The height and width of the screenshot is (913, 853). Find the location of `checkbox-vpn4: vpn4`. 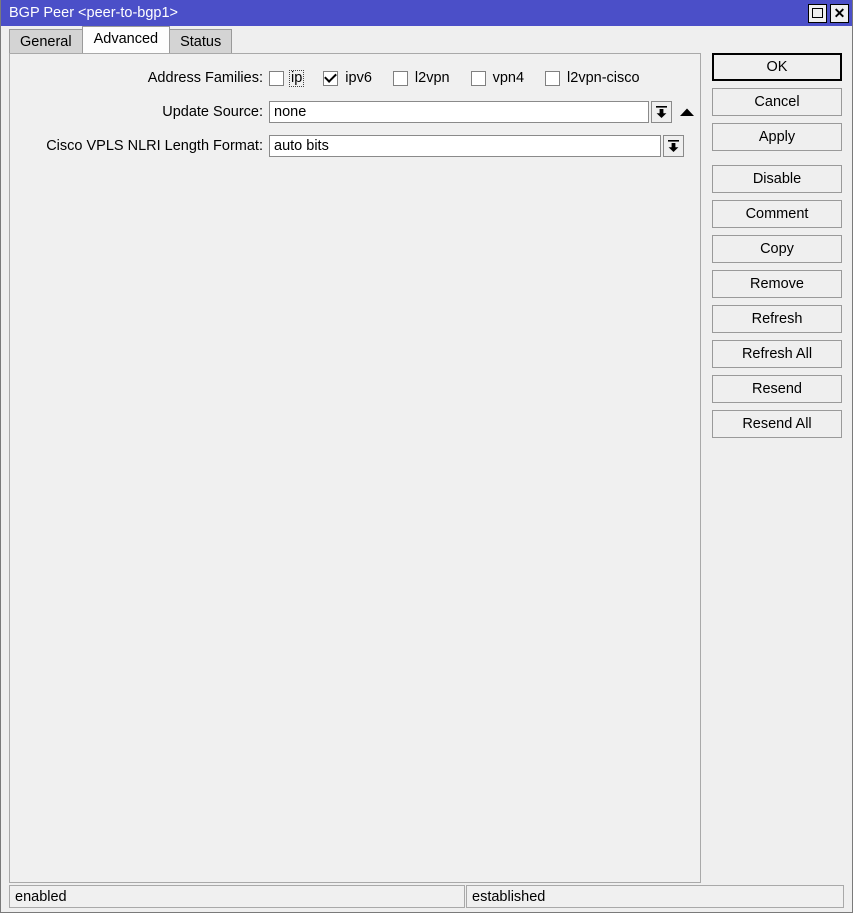

checkbox-vpn4: vpn4 is located at coordinates (498, 78).